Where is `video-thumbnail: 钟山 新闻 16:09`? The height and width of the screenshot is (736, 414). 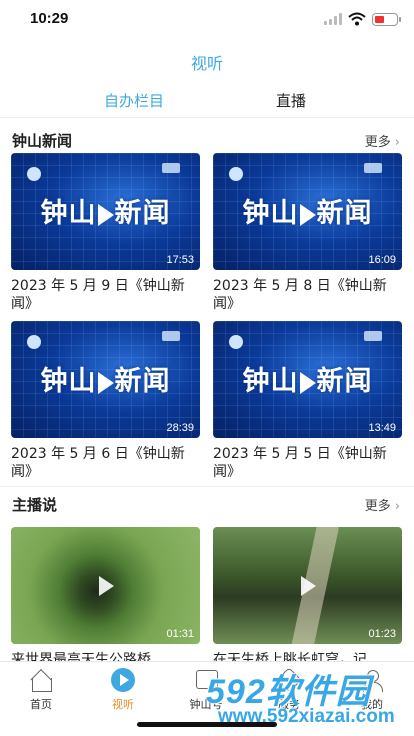 video-thumbnail: 钟山 新闻 16:09 is located at coordinates (307, 211).